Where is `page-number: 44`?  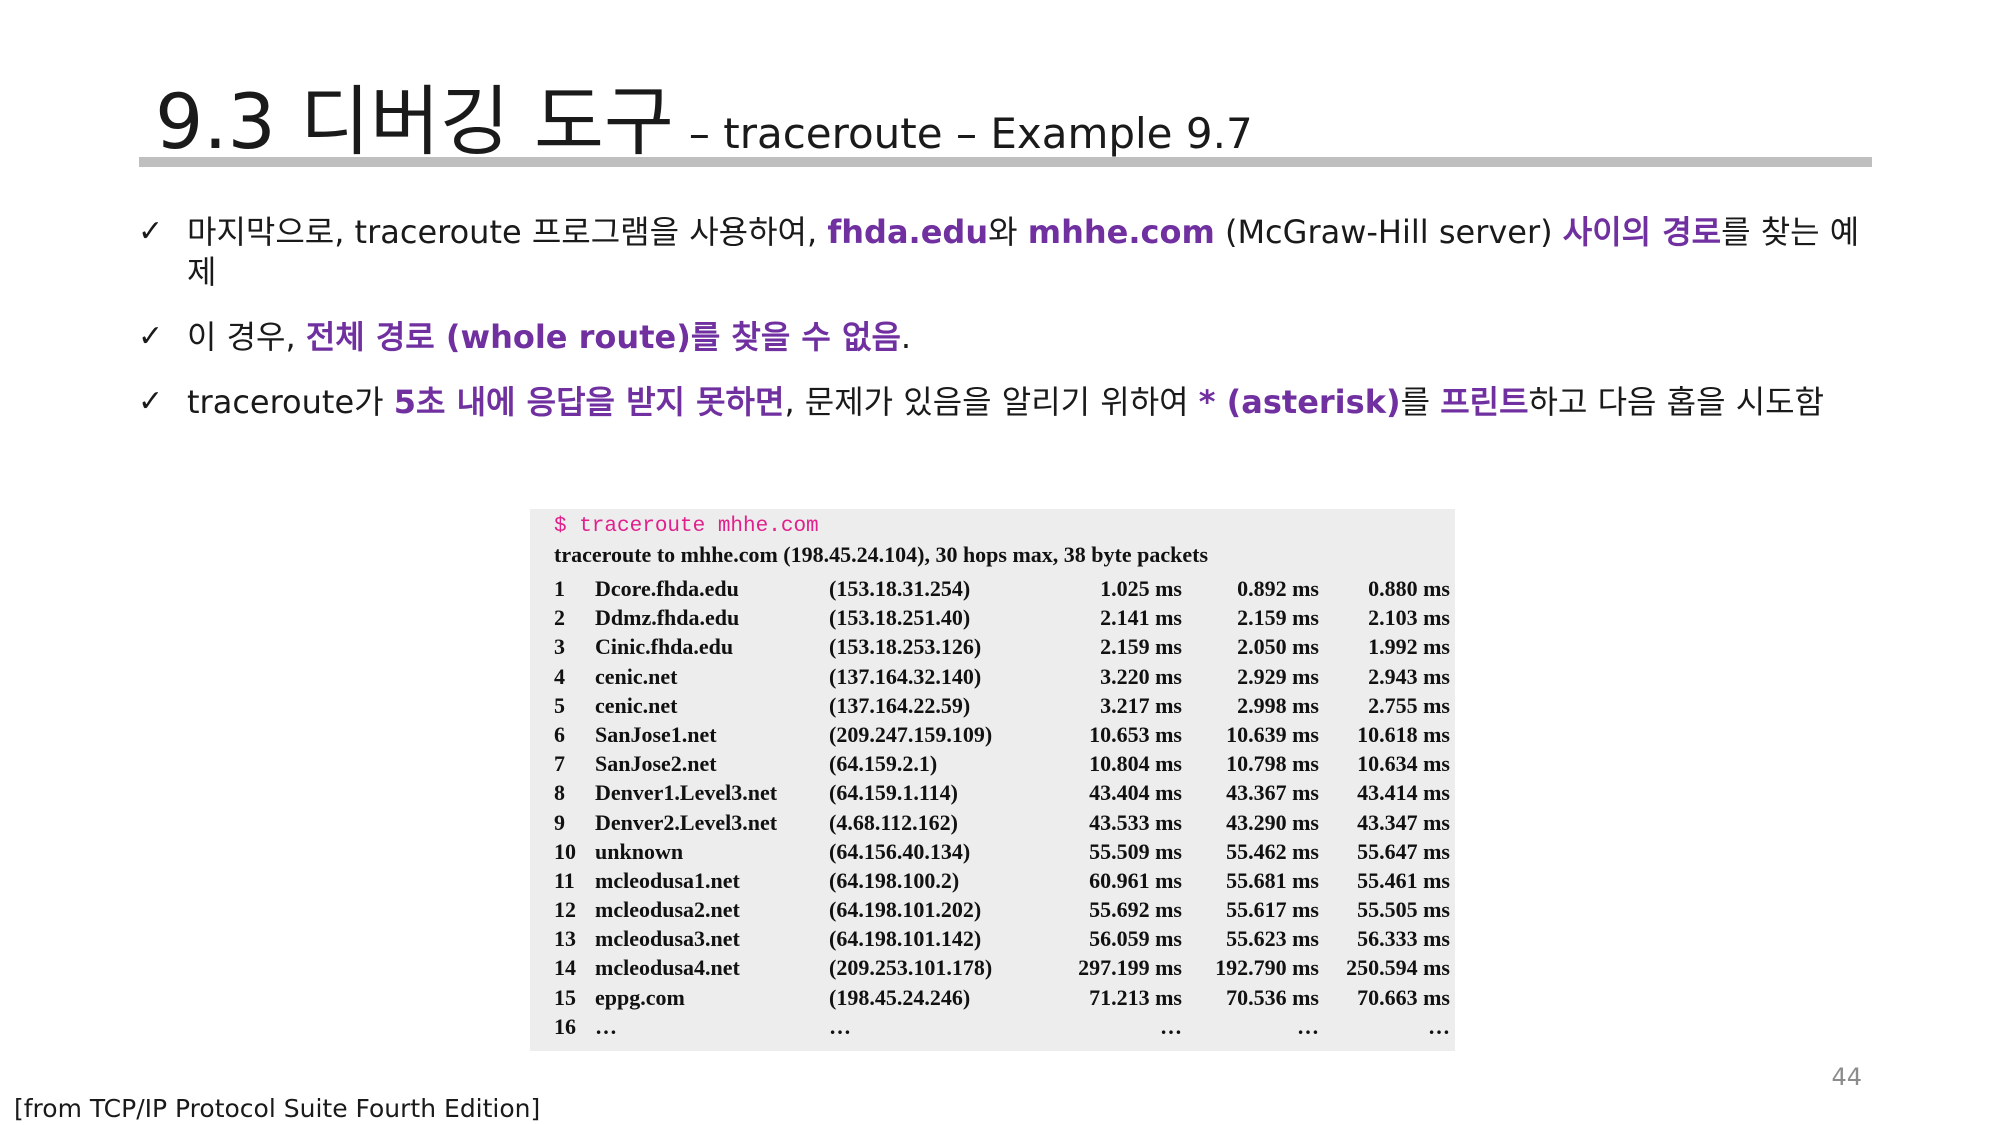 page-number: 44 is located at coordinates (1846, 1077).